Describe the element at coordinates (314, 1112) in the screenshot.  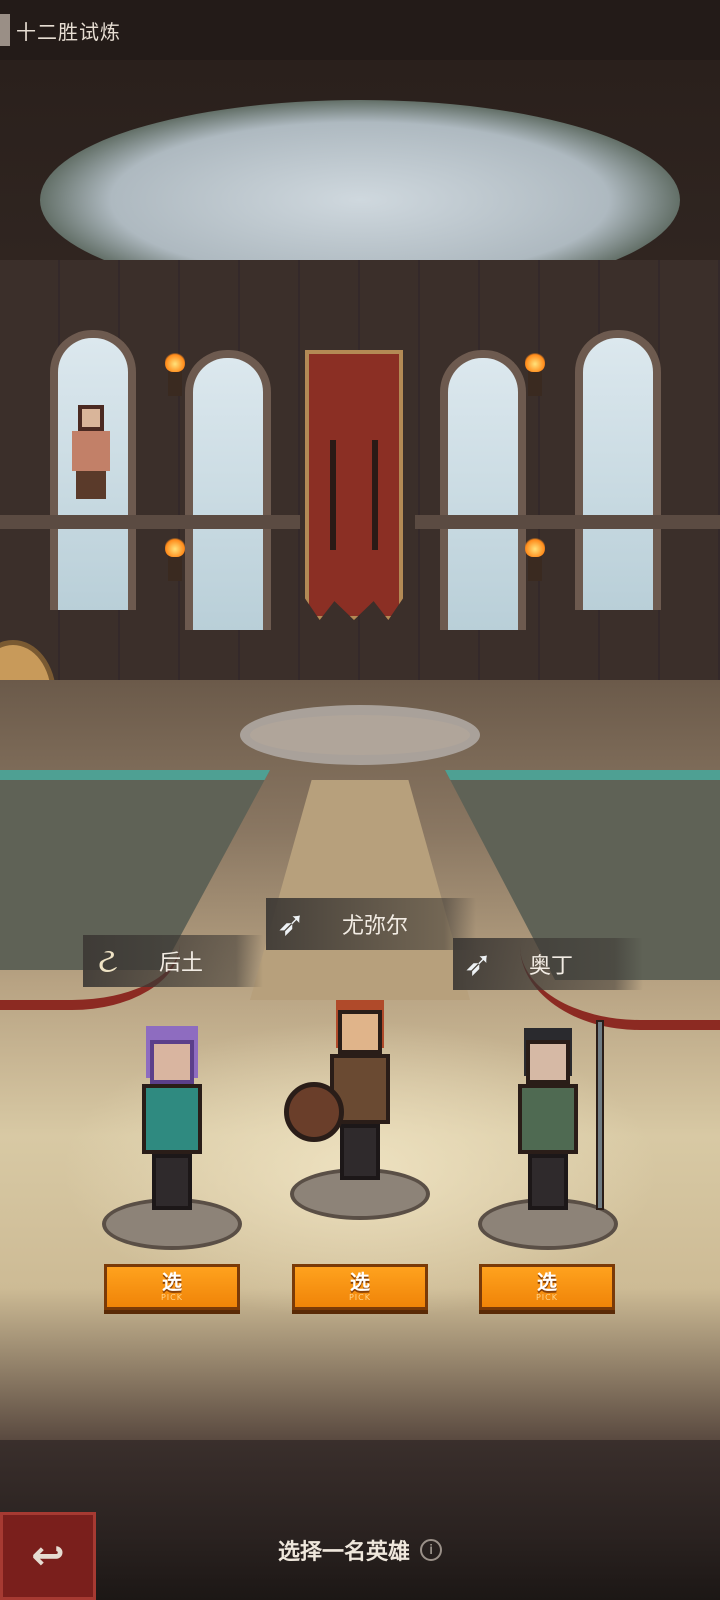
I see `shield-icon` at that location.